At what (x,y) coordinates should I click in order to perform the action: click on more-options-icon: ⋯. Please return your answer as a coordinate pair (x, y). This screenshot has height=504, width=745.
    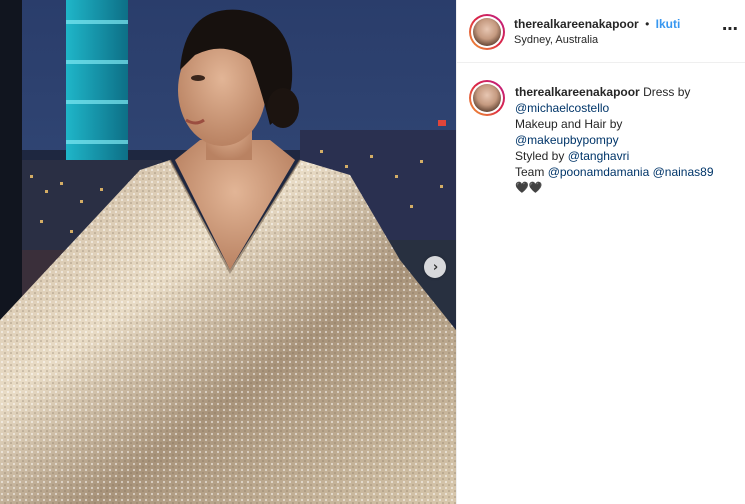
    Looking at the image, I should click on (730, 30).